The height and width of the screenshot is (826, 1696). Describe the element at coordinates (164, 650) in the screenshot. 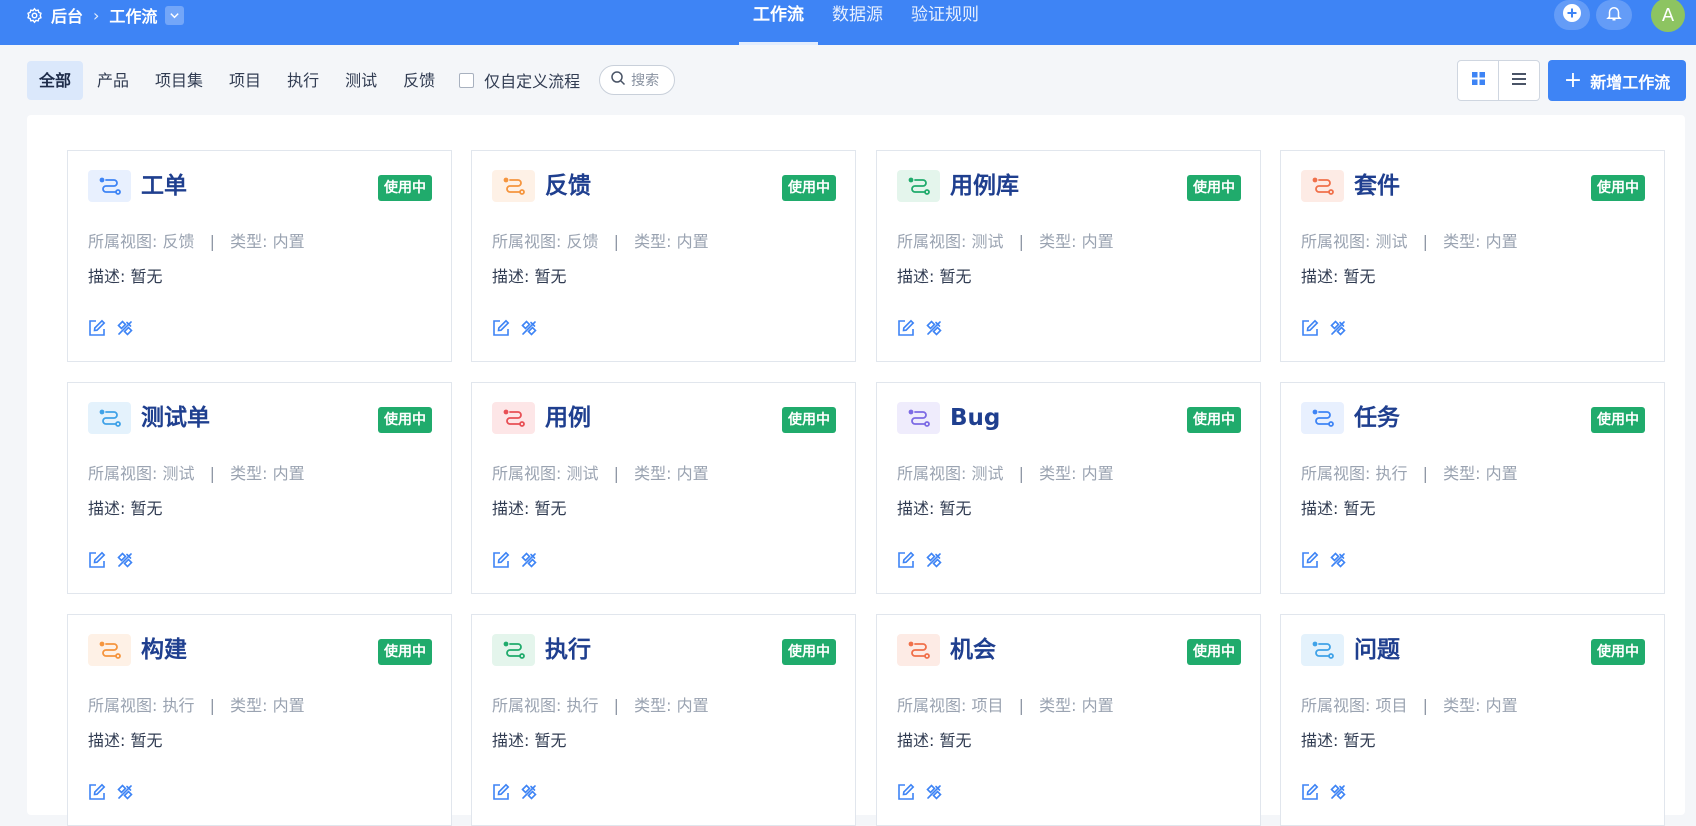

I see `workflow-name: 构建` at that location.